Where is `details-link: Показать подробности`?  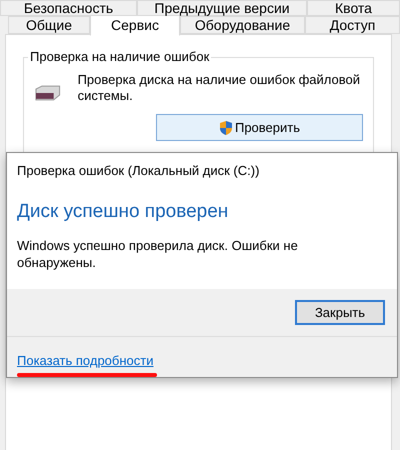
details-link: Показать подробности is located at coordinates (85, 361).